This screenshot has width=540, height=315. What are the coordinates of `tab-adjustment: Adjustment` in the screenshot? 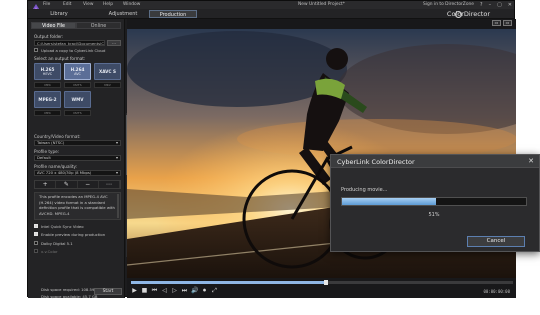 It's located at (123, 14).